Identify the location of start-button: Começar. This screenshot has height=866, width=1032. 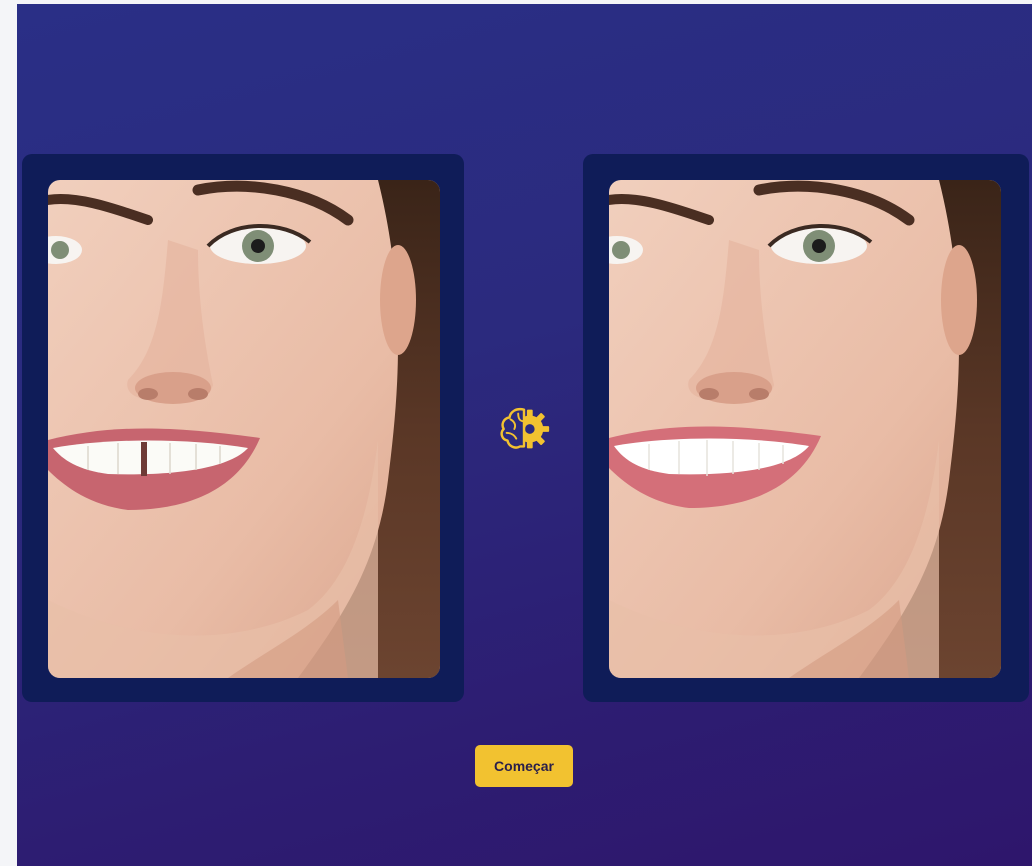
(524, 766).